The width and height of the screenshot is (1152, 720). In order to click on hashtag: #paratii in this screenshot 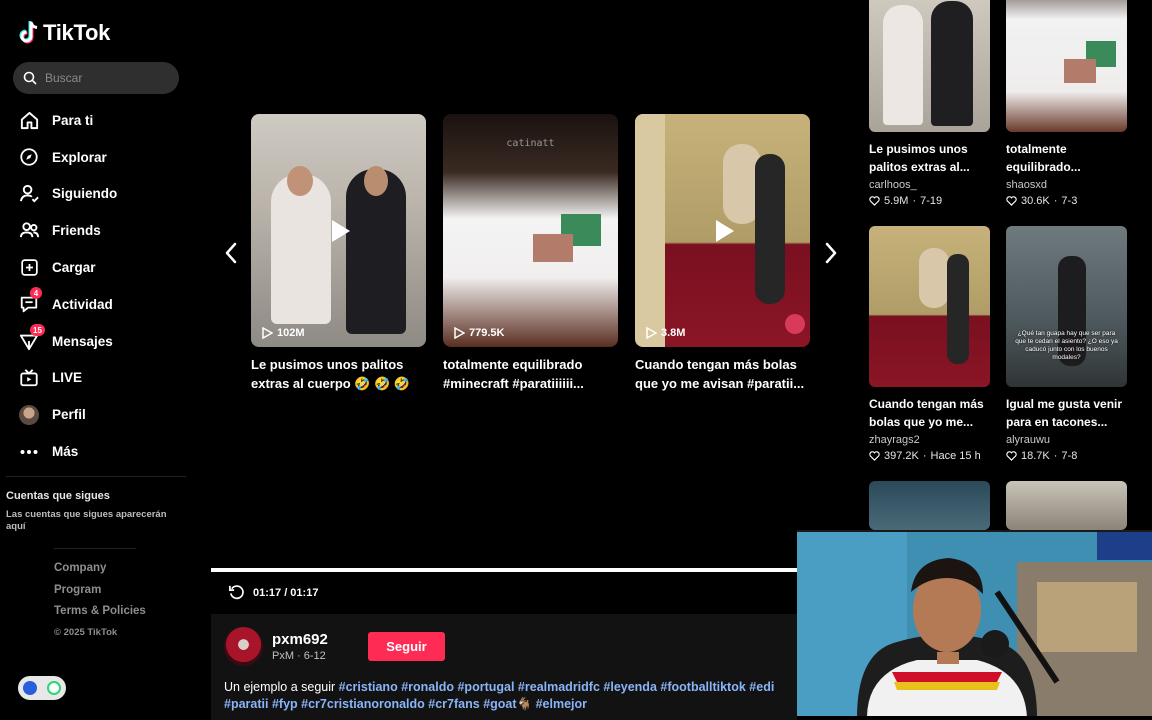, I will do `click(246, 704)`.